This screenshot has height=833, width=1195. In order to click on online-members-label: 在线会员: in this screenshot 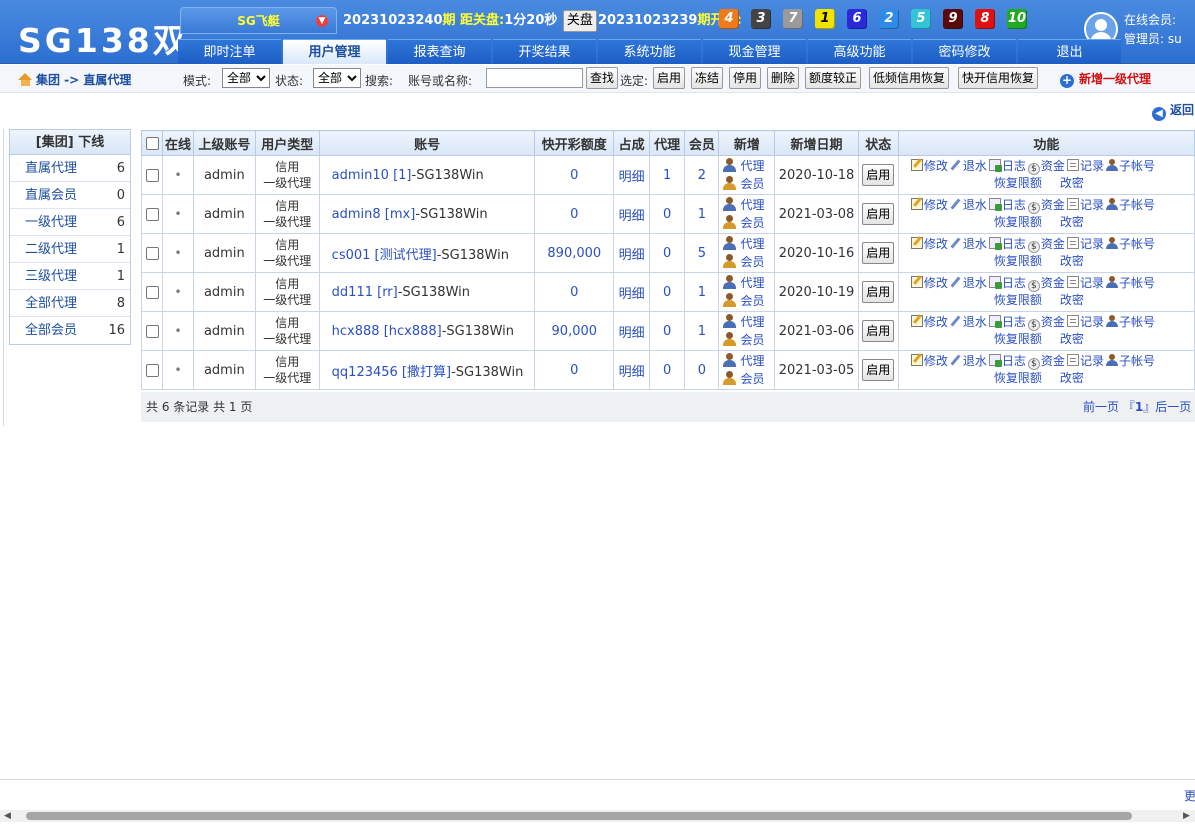, I will do `click(1150, 19)`.